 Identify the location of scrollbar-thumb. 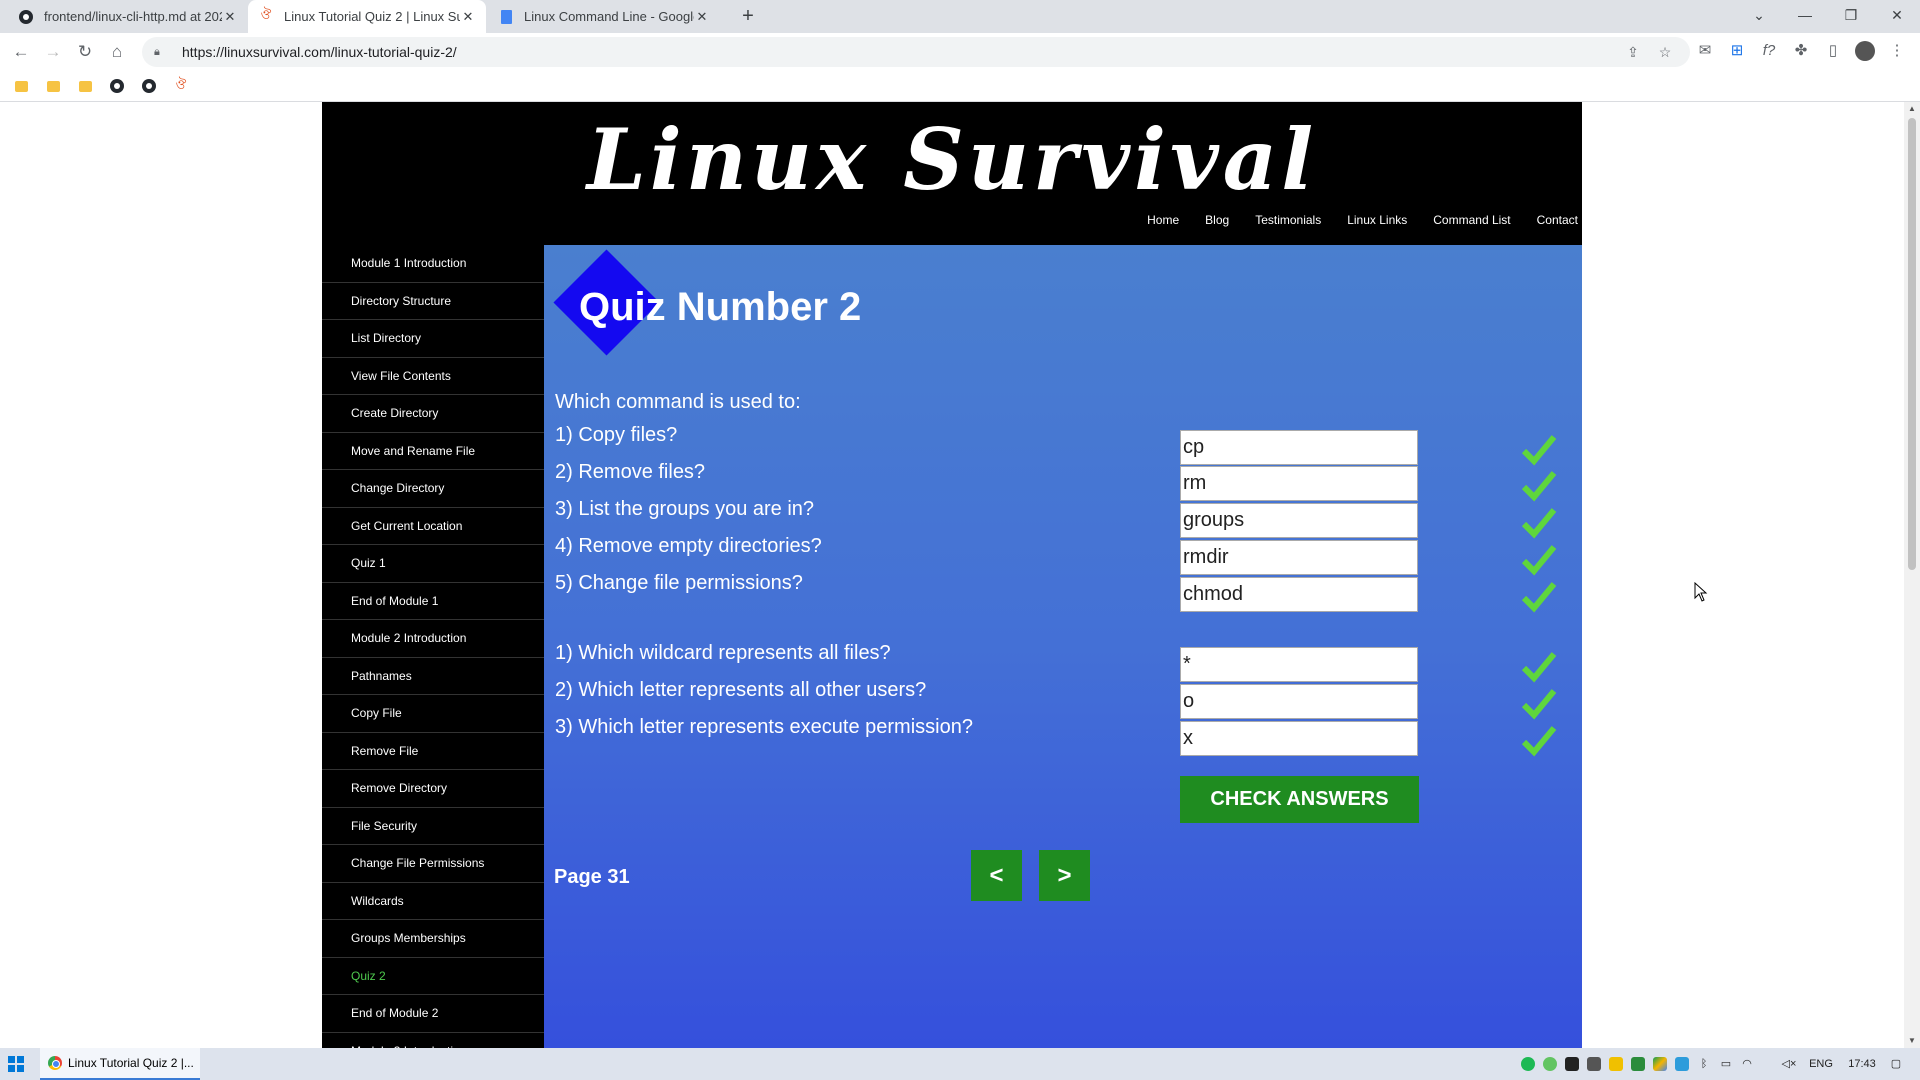
(1912, 344).